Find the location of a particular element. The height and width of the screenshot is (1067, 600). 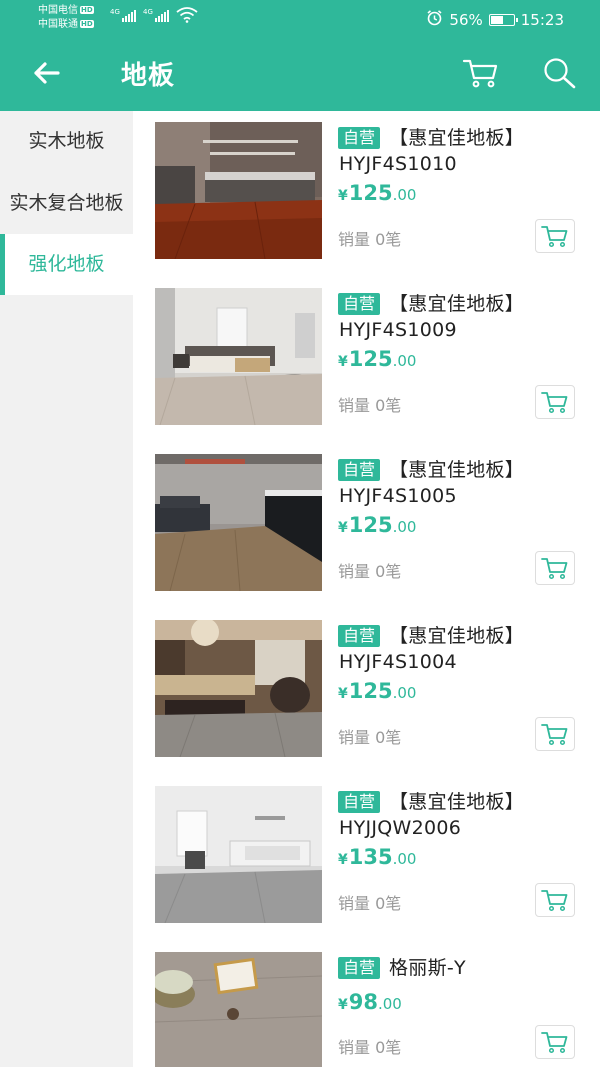

product-name: 【惠宜佳地板】HYJF4S1005 is located at coordinates (432, 483).